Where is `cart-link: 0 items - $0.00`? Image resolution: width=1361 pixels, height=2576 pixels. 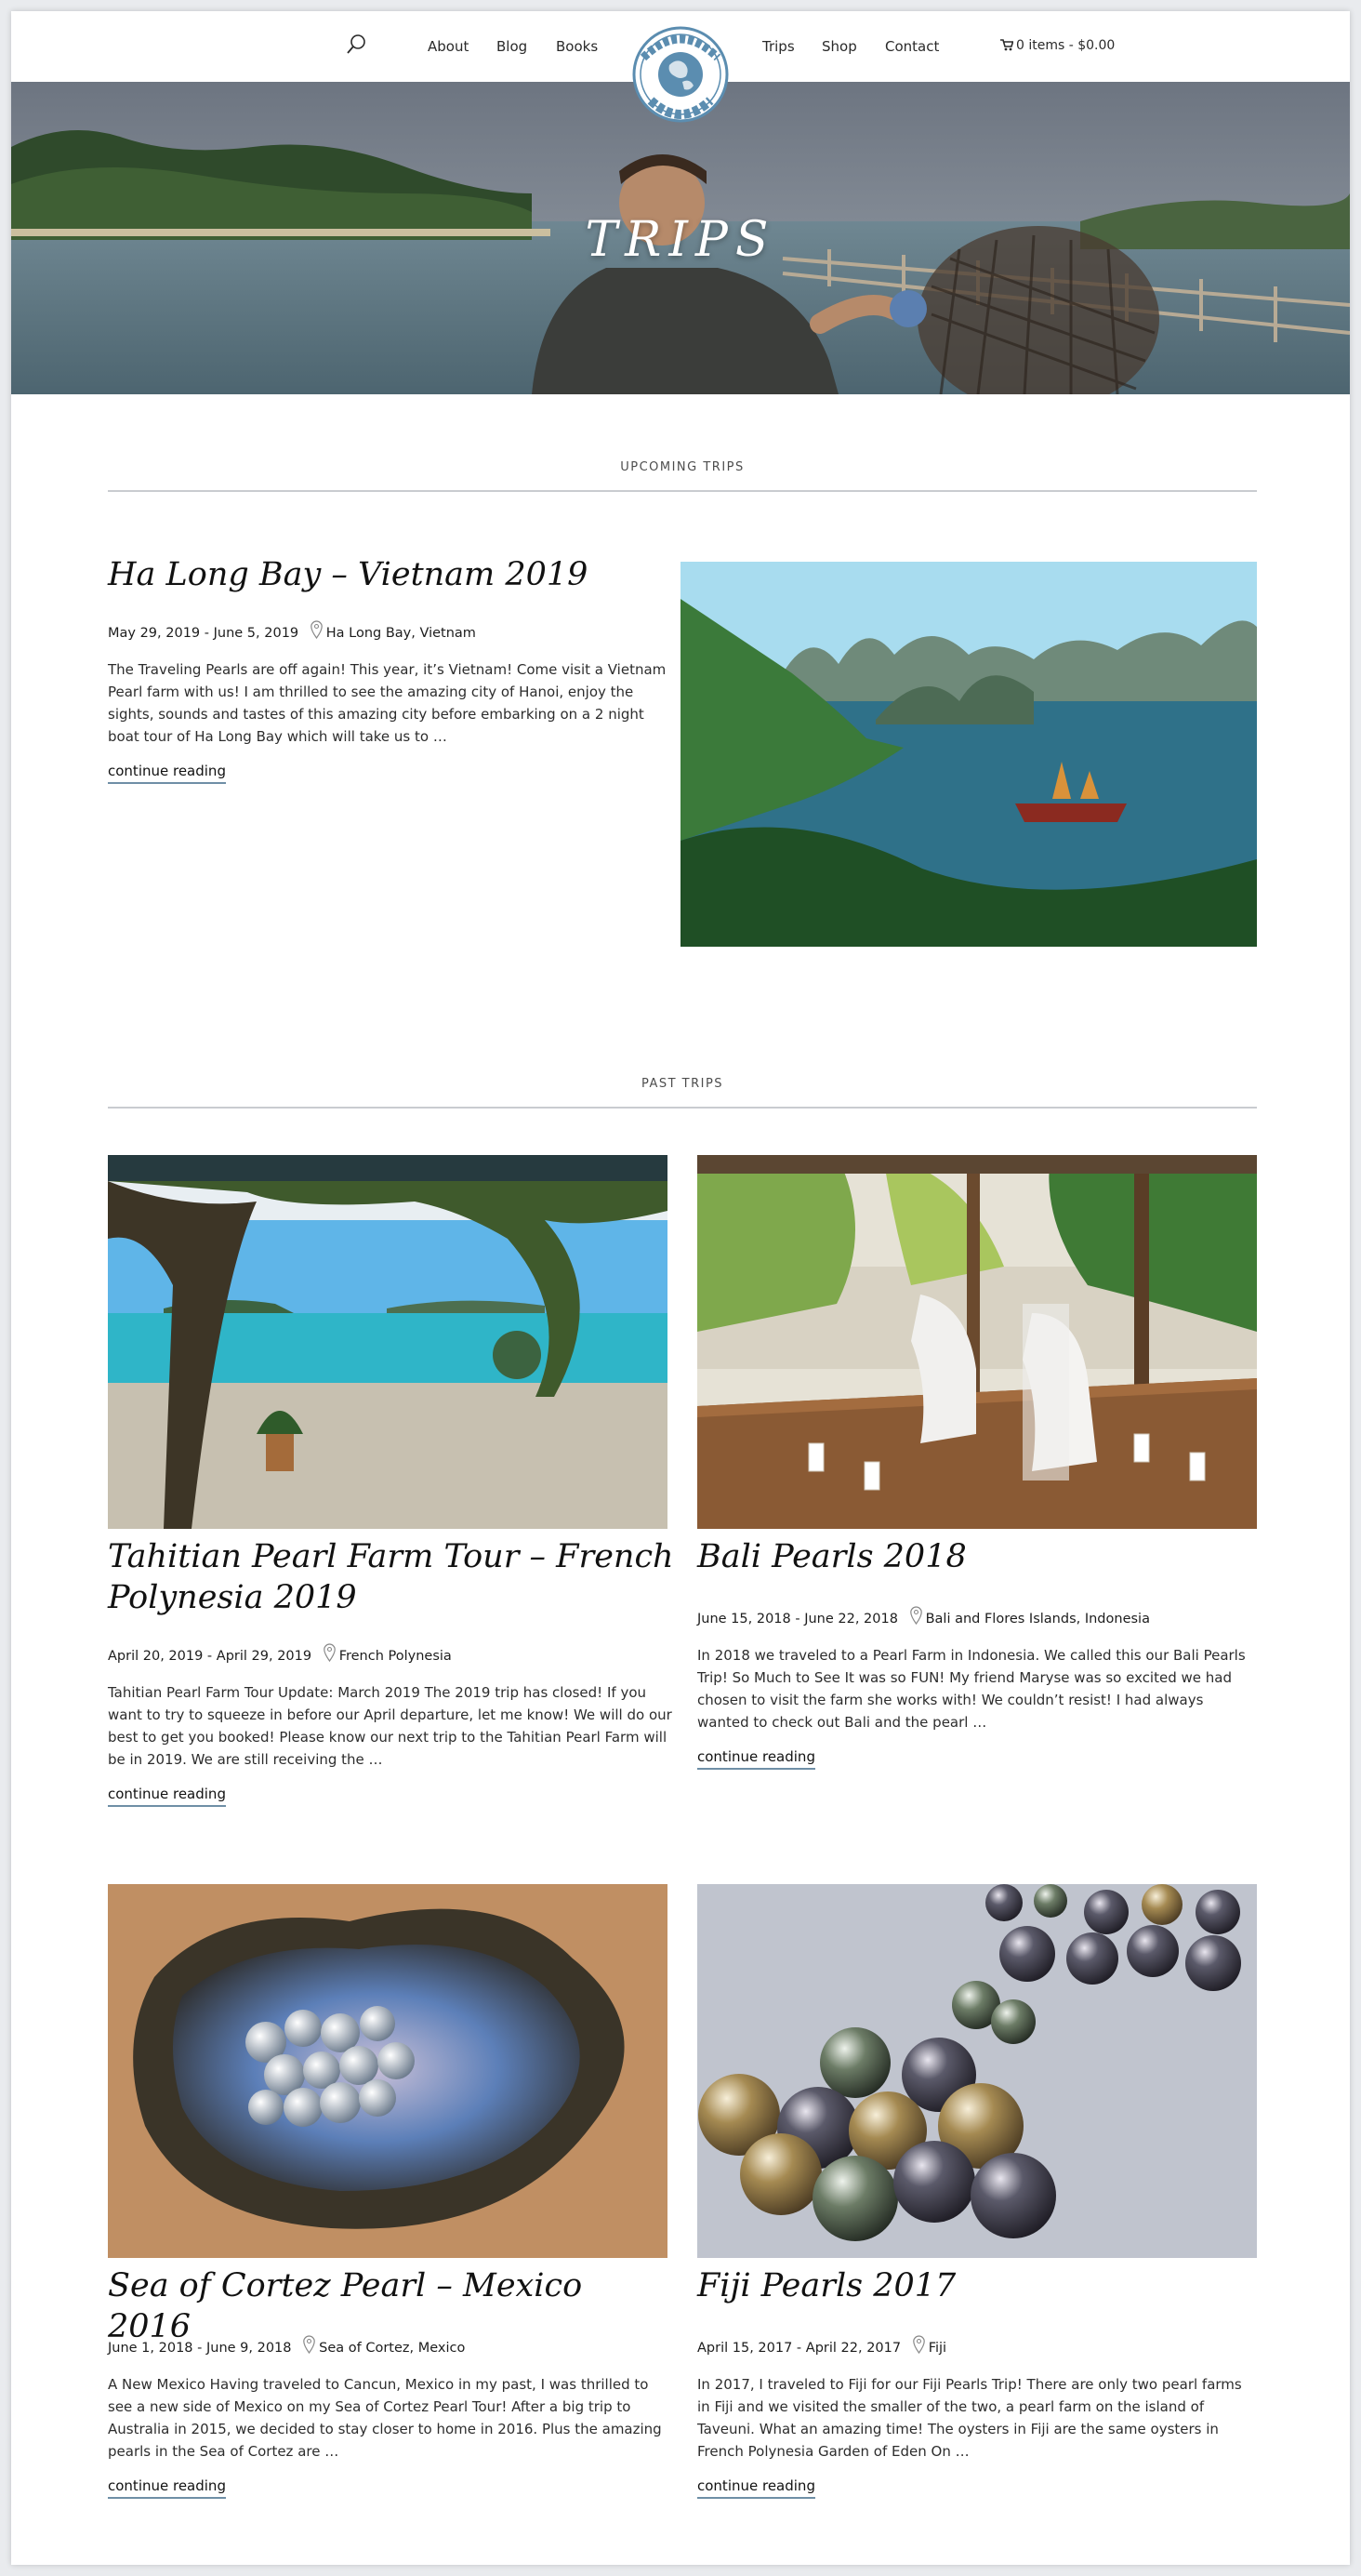
cart-link: 0 items - $0.00 is located at coordinates (1057, 46).